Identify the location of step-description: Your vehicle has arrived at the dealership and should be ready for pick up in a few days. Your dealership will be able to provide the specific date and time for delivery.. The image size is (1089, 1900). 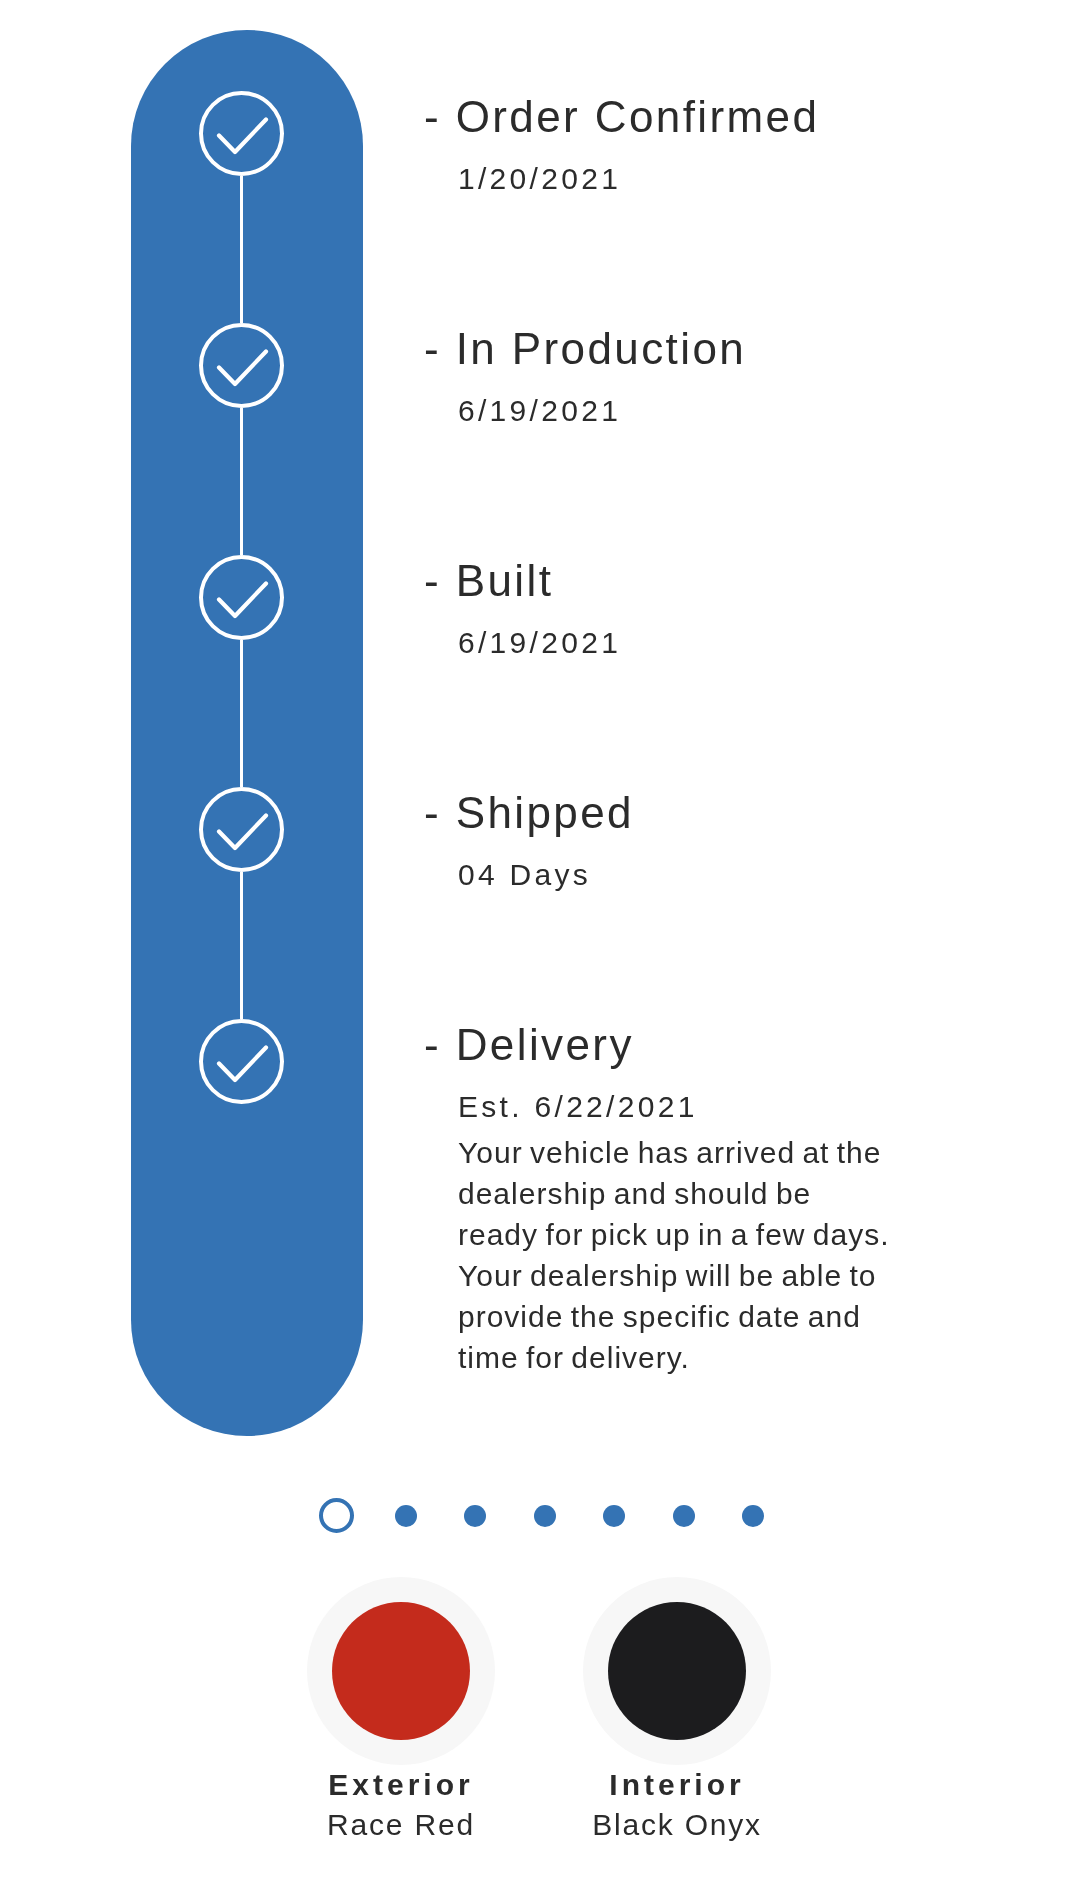
(674, 1255).